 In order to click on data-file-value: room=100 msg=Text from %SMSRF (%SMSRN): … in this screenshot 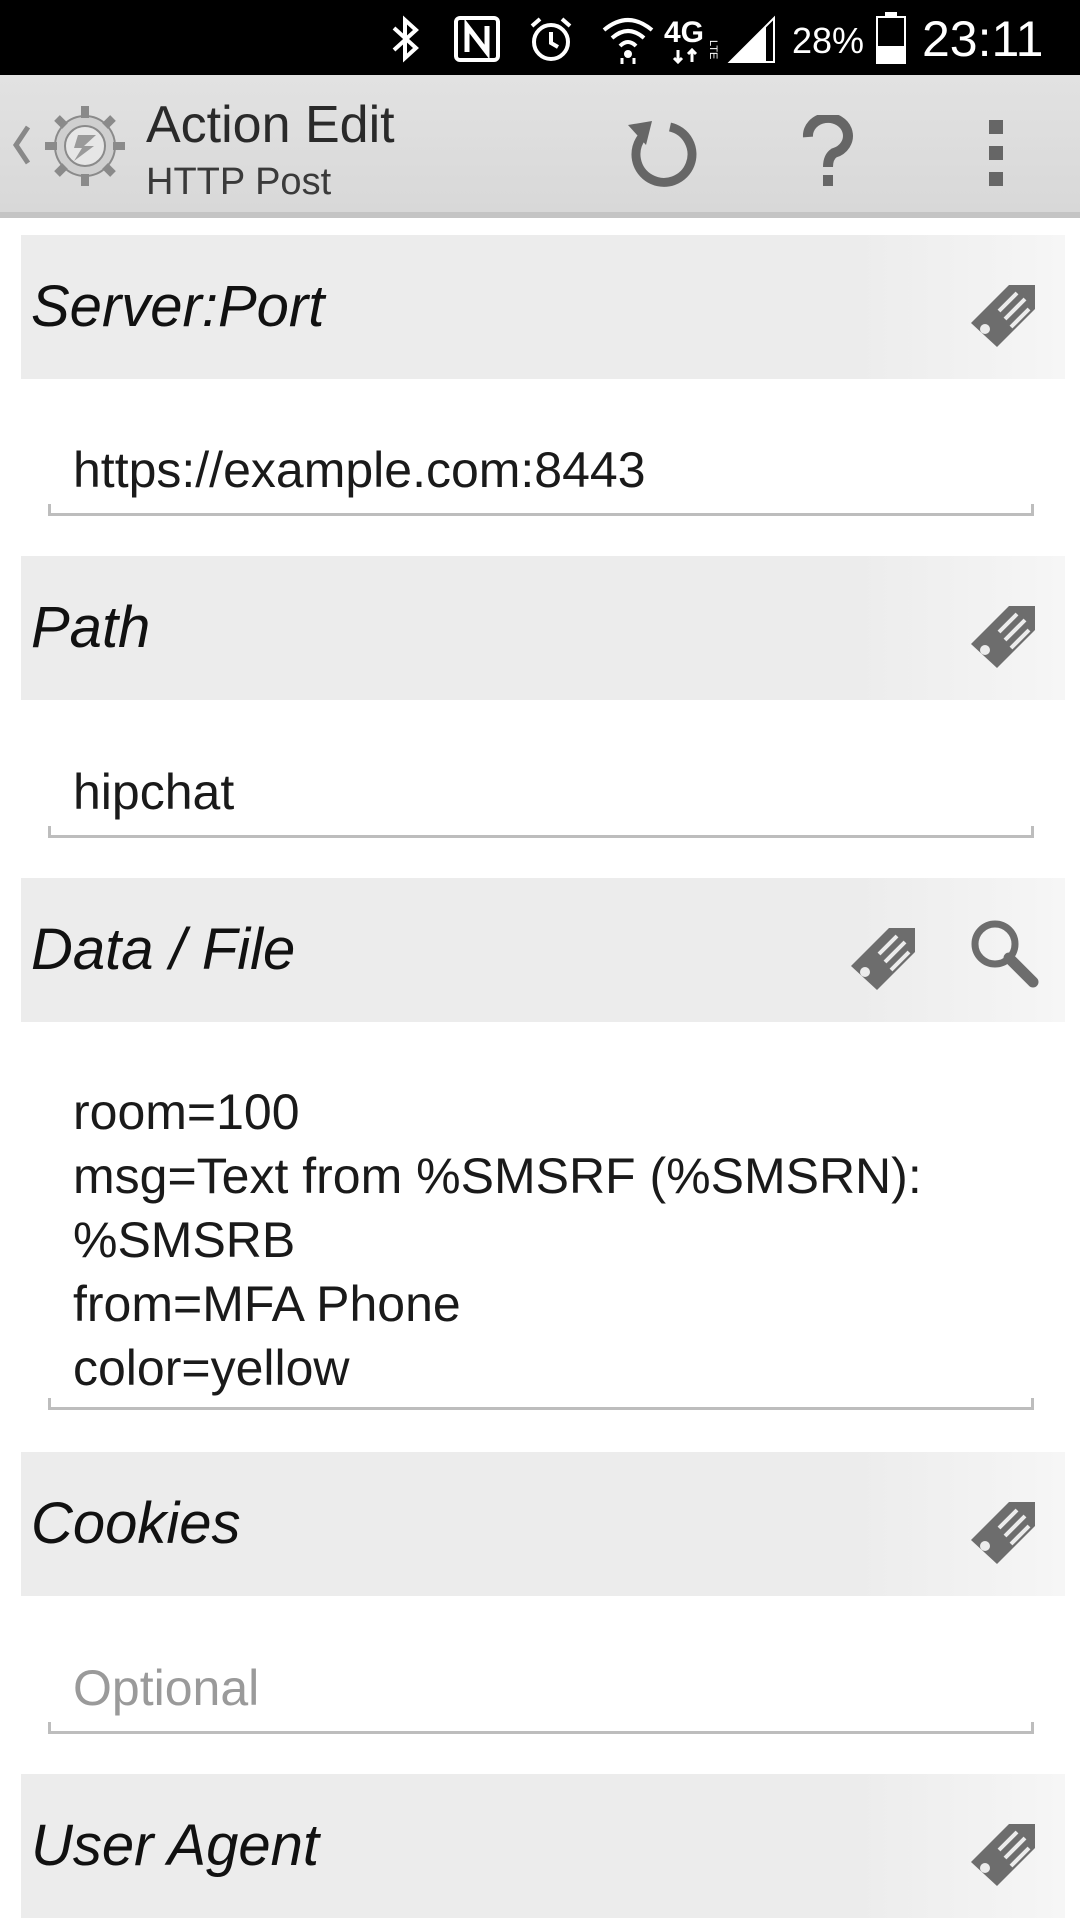, I will do `click(497, 1240)`.